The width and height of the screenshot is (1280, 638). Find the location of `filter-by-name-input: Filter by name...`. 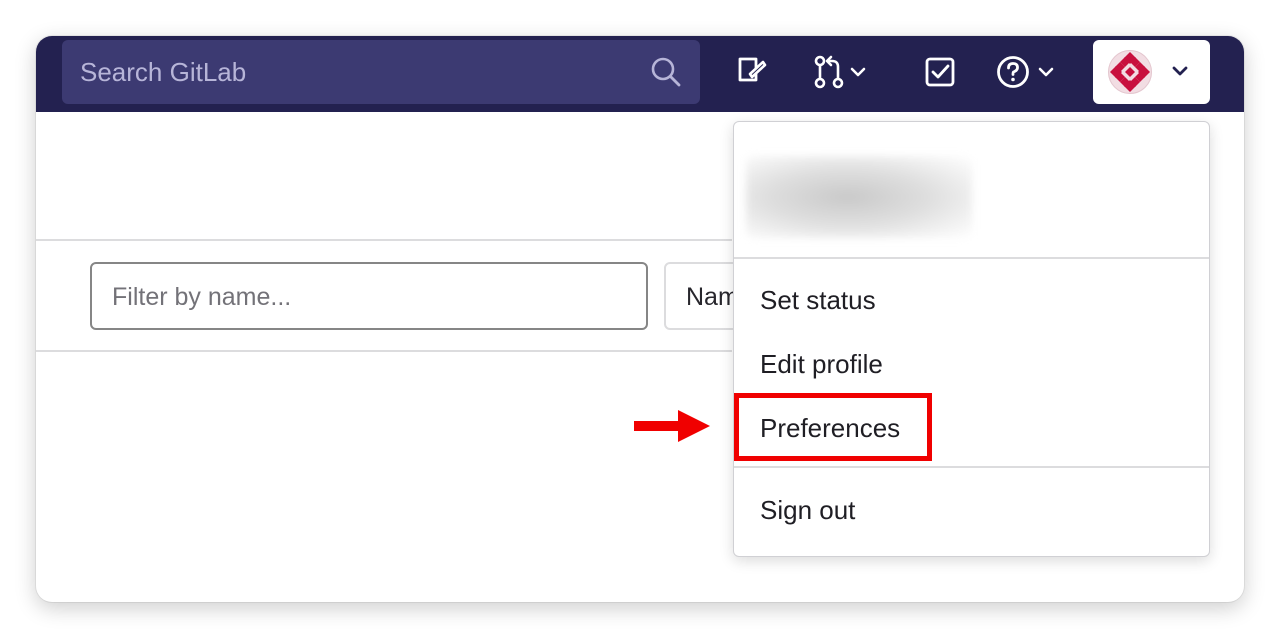

filter-by-name-input: Filter by name... is located at coordinates (369, 296).